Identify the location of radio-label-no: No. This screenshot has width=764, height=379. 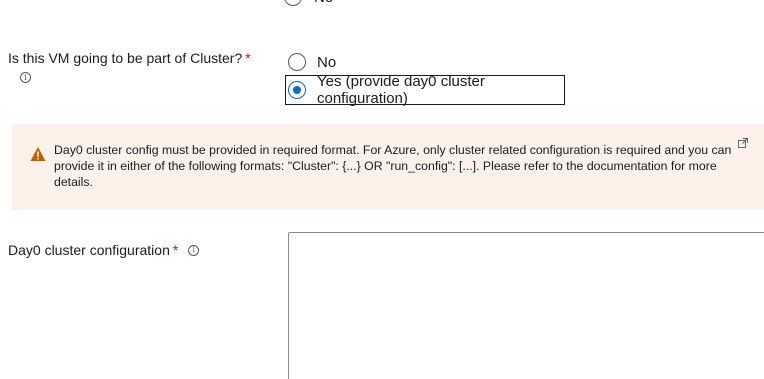
(327, 62).